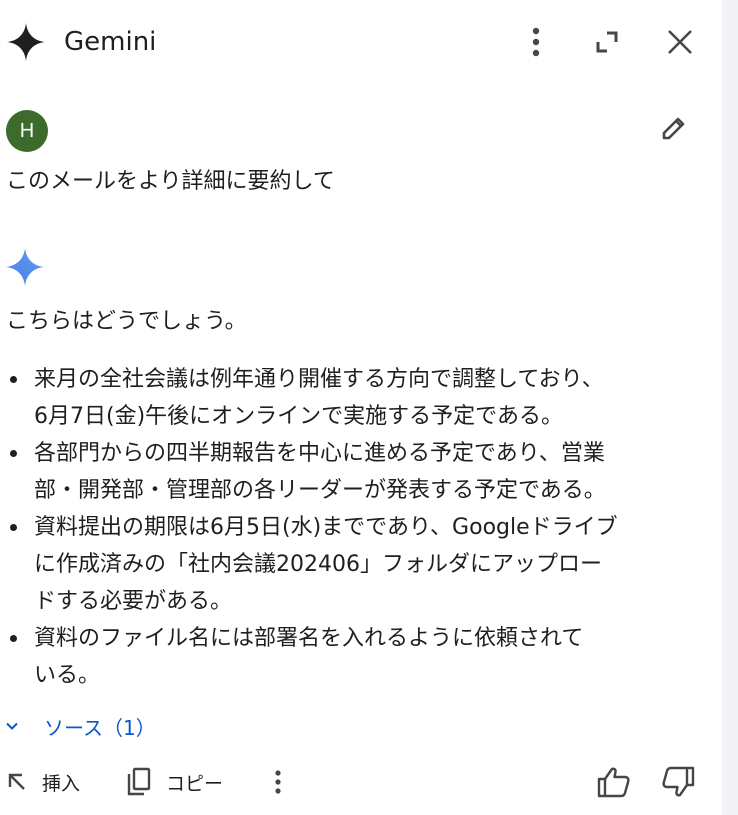 Image resolution: width=738 pixels, height=815 pixels. I want to click on list-item-line: 6月7日(金)午後にオンラインで実施する予定である。, so click(298, 416).